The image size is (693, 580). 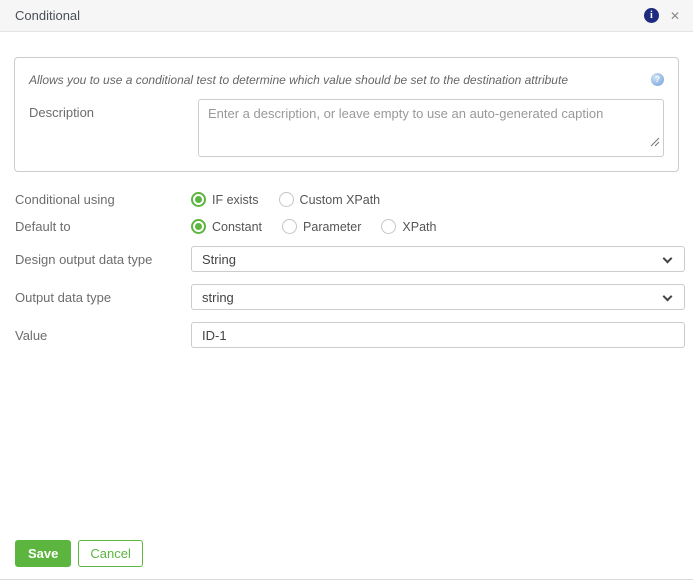 What do you see at coordinates (419, 226) in the screenshot?
I see `radio-option-label: XPath` at bounding box center [419, 226].